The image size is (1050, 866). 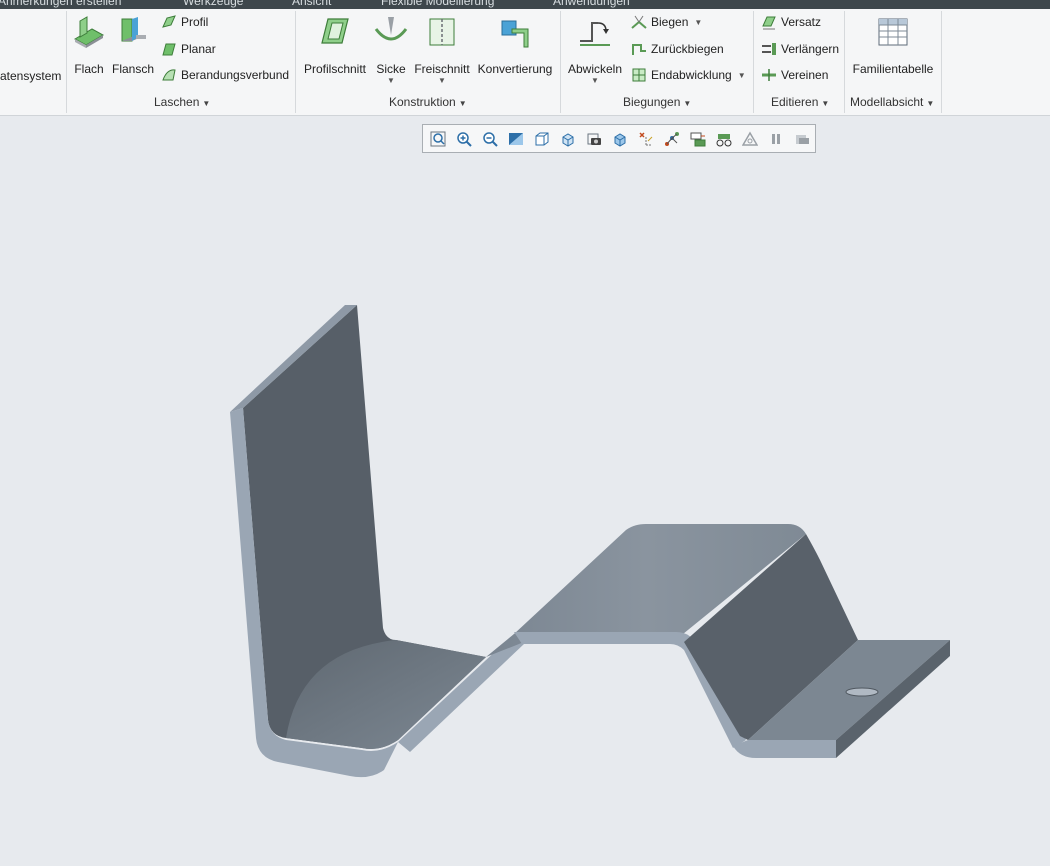 What do you see at coordinates (391, 32) in the screenshot?
I see `form-punch-icon` at bounding box center [391, 32].